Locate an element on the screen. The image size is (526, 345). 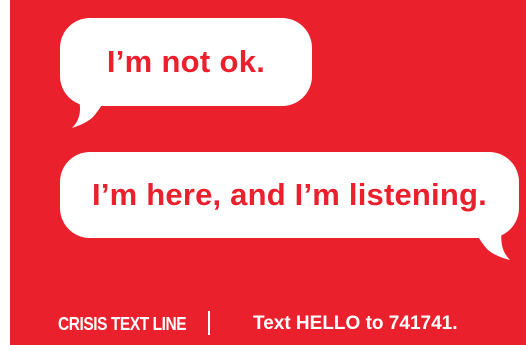
reply-message-text: I’m here, and I’m listening. is located at coordinates (289, 194).